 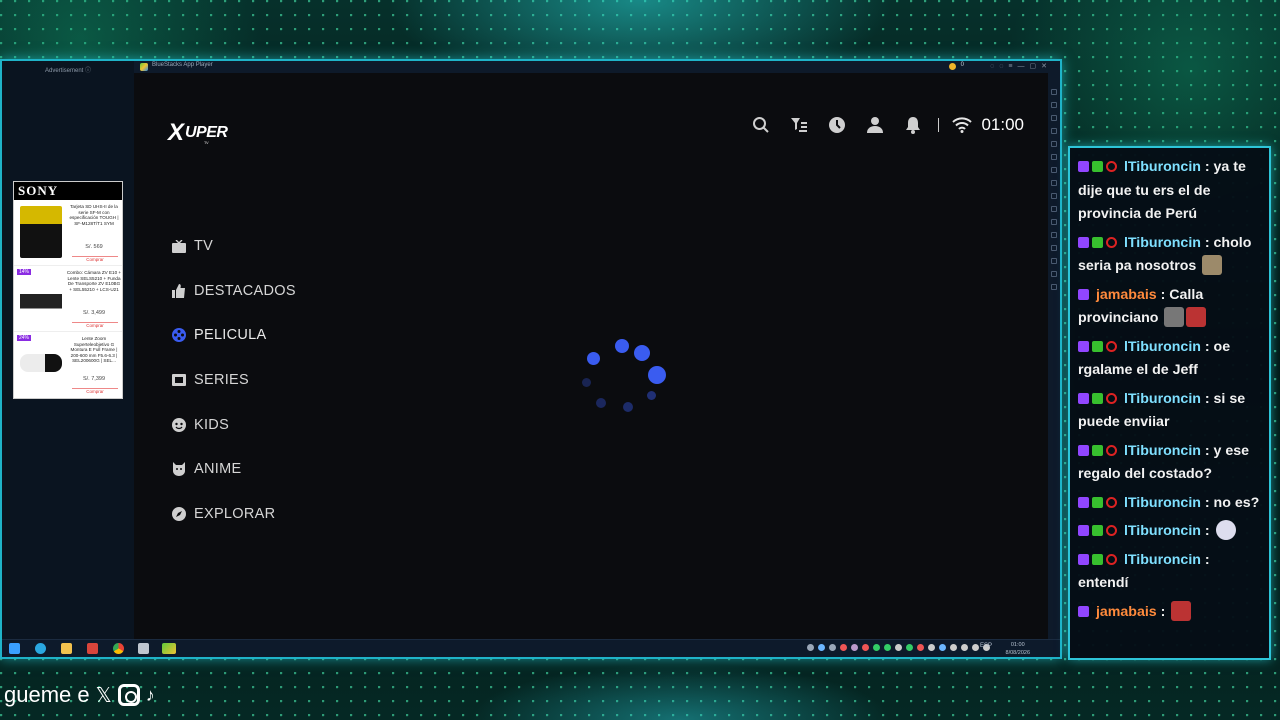 I want to click on bell-icon, so click(x=913, y=125).